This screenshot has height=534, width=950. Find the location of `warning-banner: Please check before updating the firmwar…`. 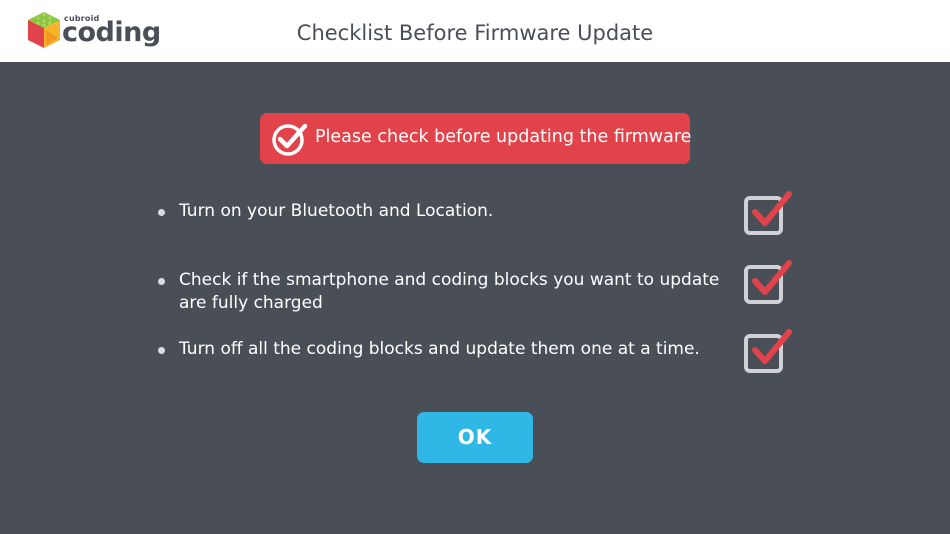

warning-banner: Please check before updating the firmwar… is located at coordinates (476, 138).